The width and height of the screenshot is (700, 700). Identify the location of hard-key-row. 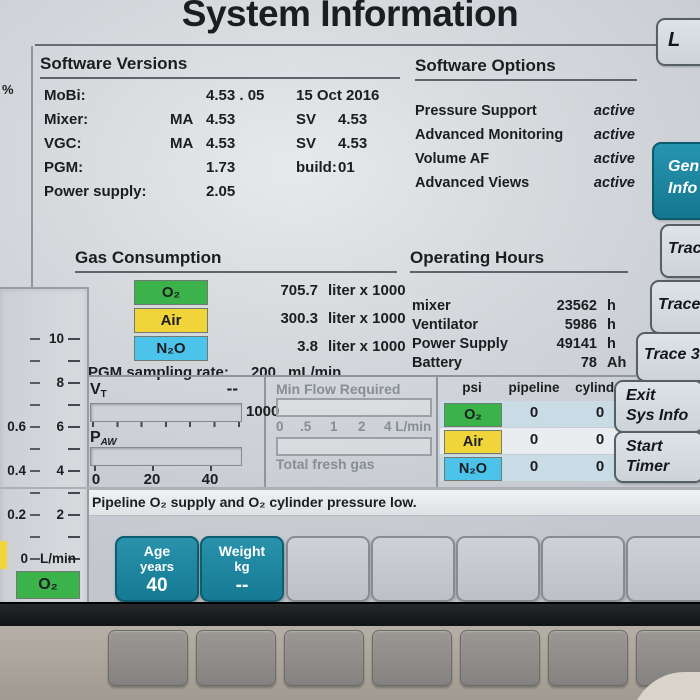
(404, 658).